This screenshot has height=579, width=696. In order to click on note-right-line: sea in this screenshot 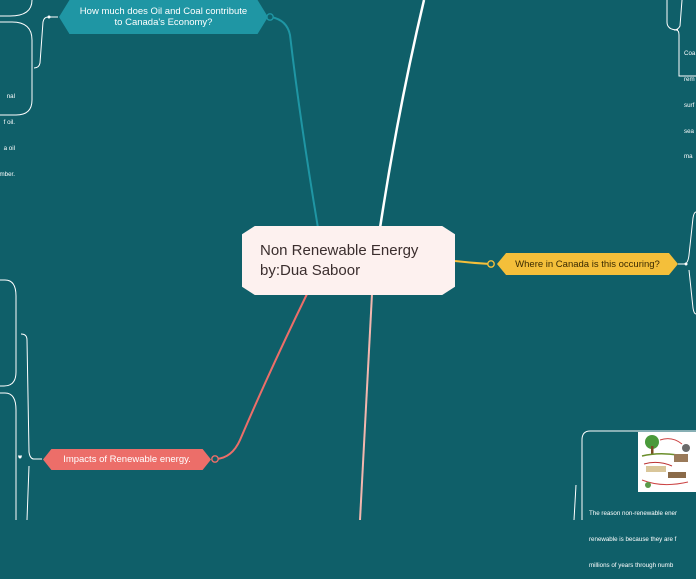, I will do `click(689, 131)`.